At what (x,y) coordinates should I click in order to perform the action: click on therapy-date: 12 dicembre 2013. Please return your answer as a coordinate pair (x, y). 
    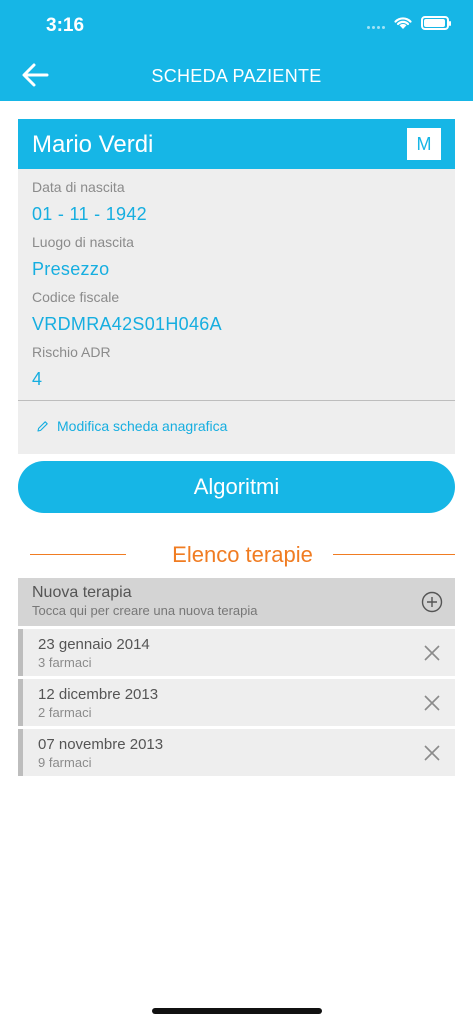
    Looking at the image, I should click on (98, 694).